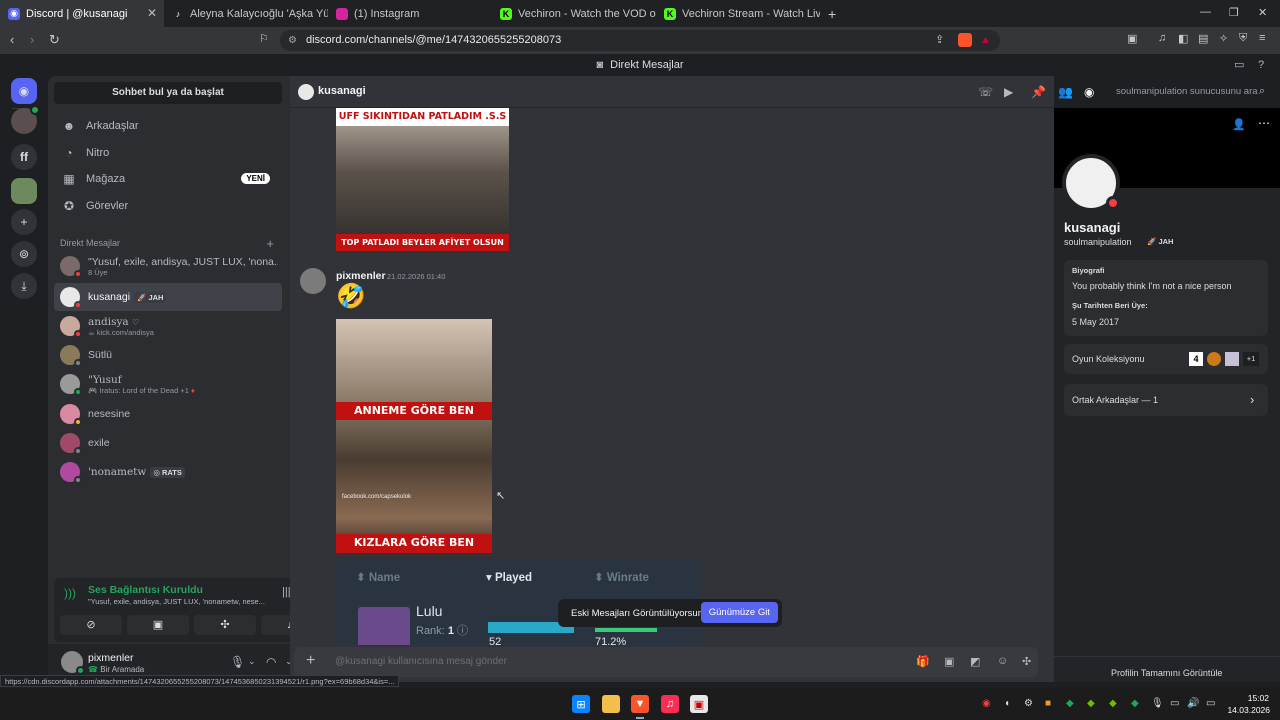  What do you see at coordinates (1166, 359) in the screenshot?
I see `game-collection-card: Oyun Koleksiyonu 4 +1` at bounding box center [1166, 359].